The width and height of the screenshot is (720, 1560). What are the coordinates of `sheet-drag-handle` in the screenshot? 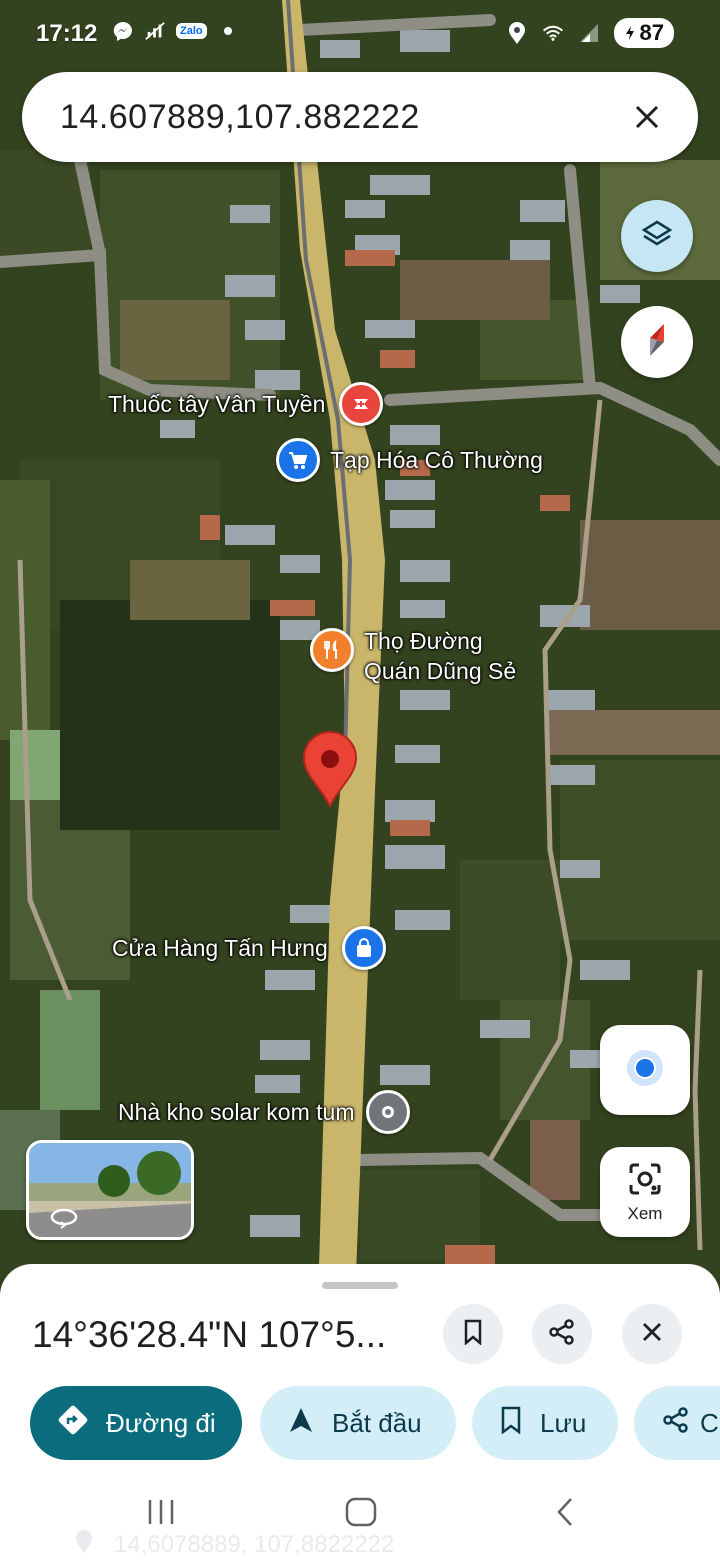 It's located at (360, 1285).